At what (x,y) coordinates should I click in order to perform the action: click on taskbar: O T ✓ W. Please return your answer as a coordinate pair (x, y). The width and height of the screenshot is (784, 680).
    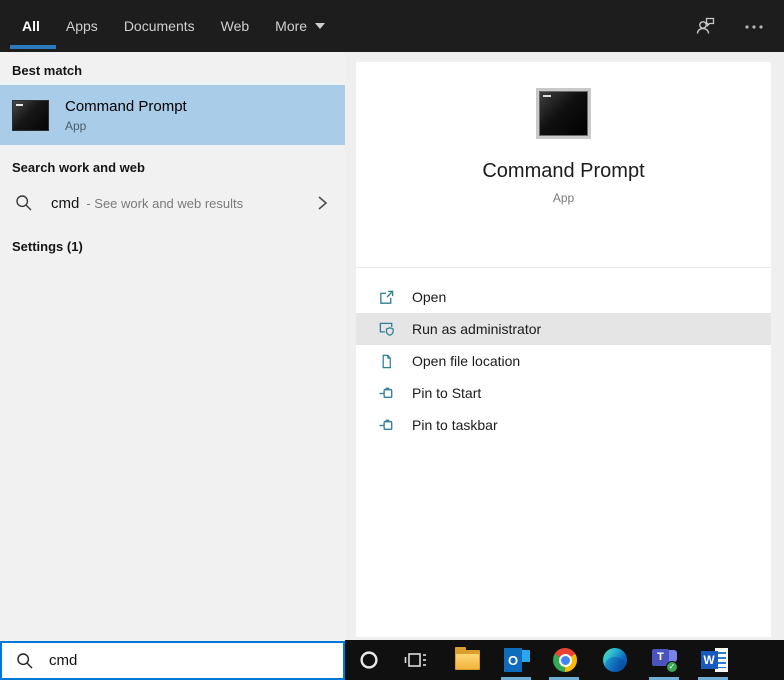
    Looking at the image, I should click on (564, 660).